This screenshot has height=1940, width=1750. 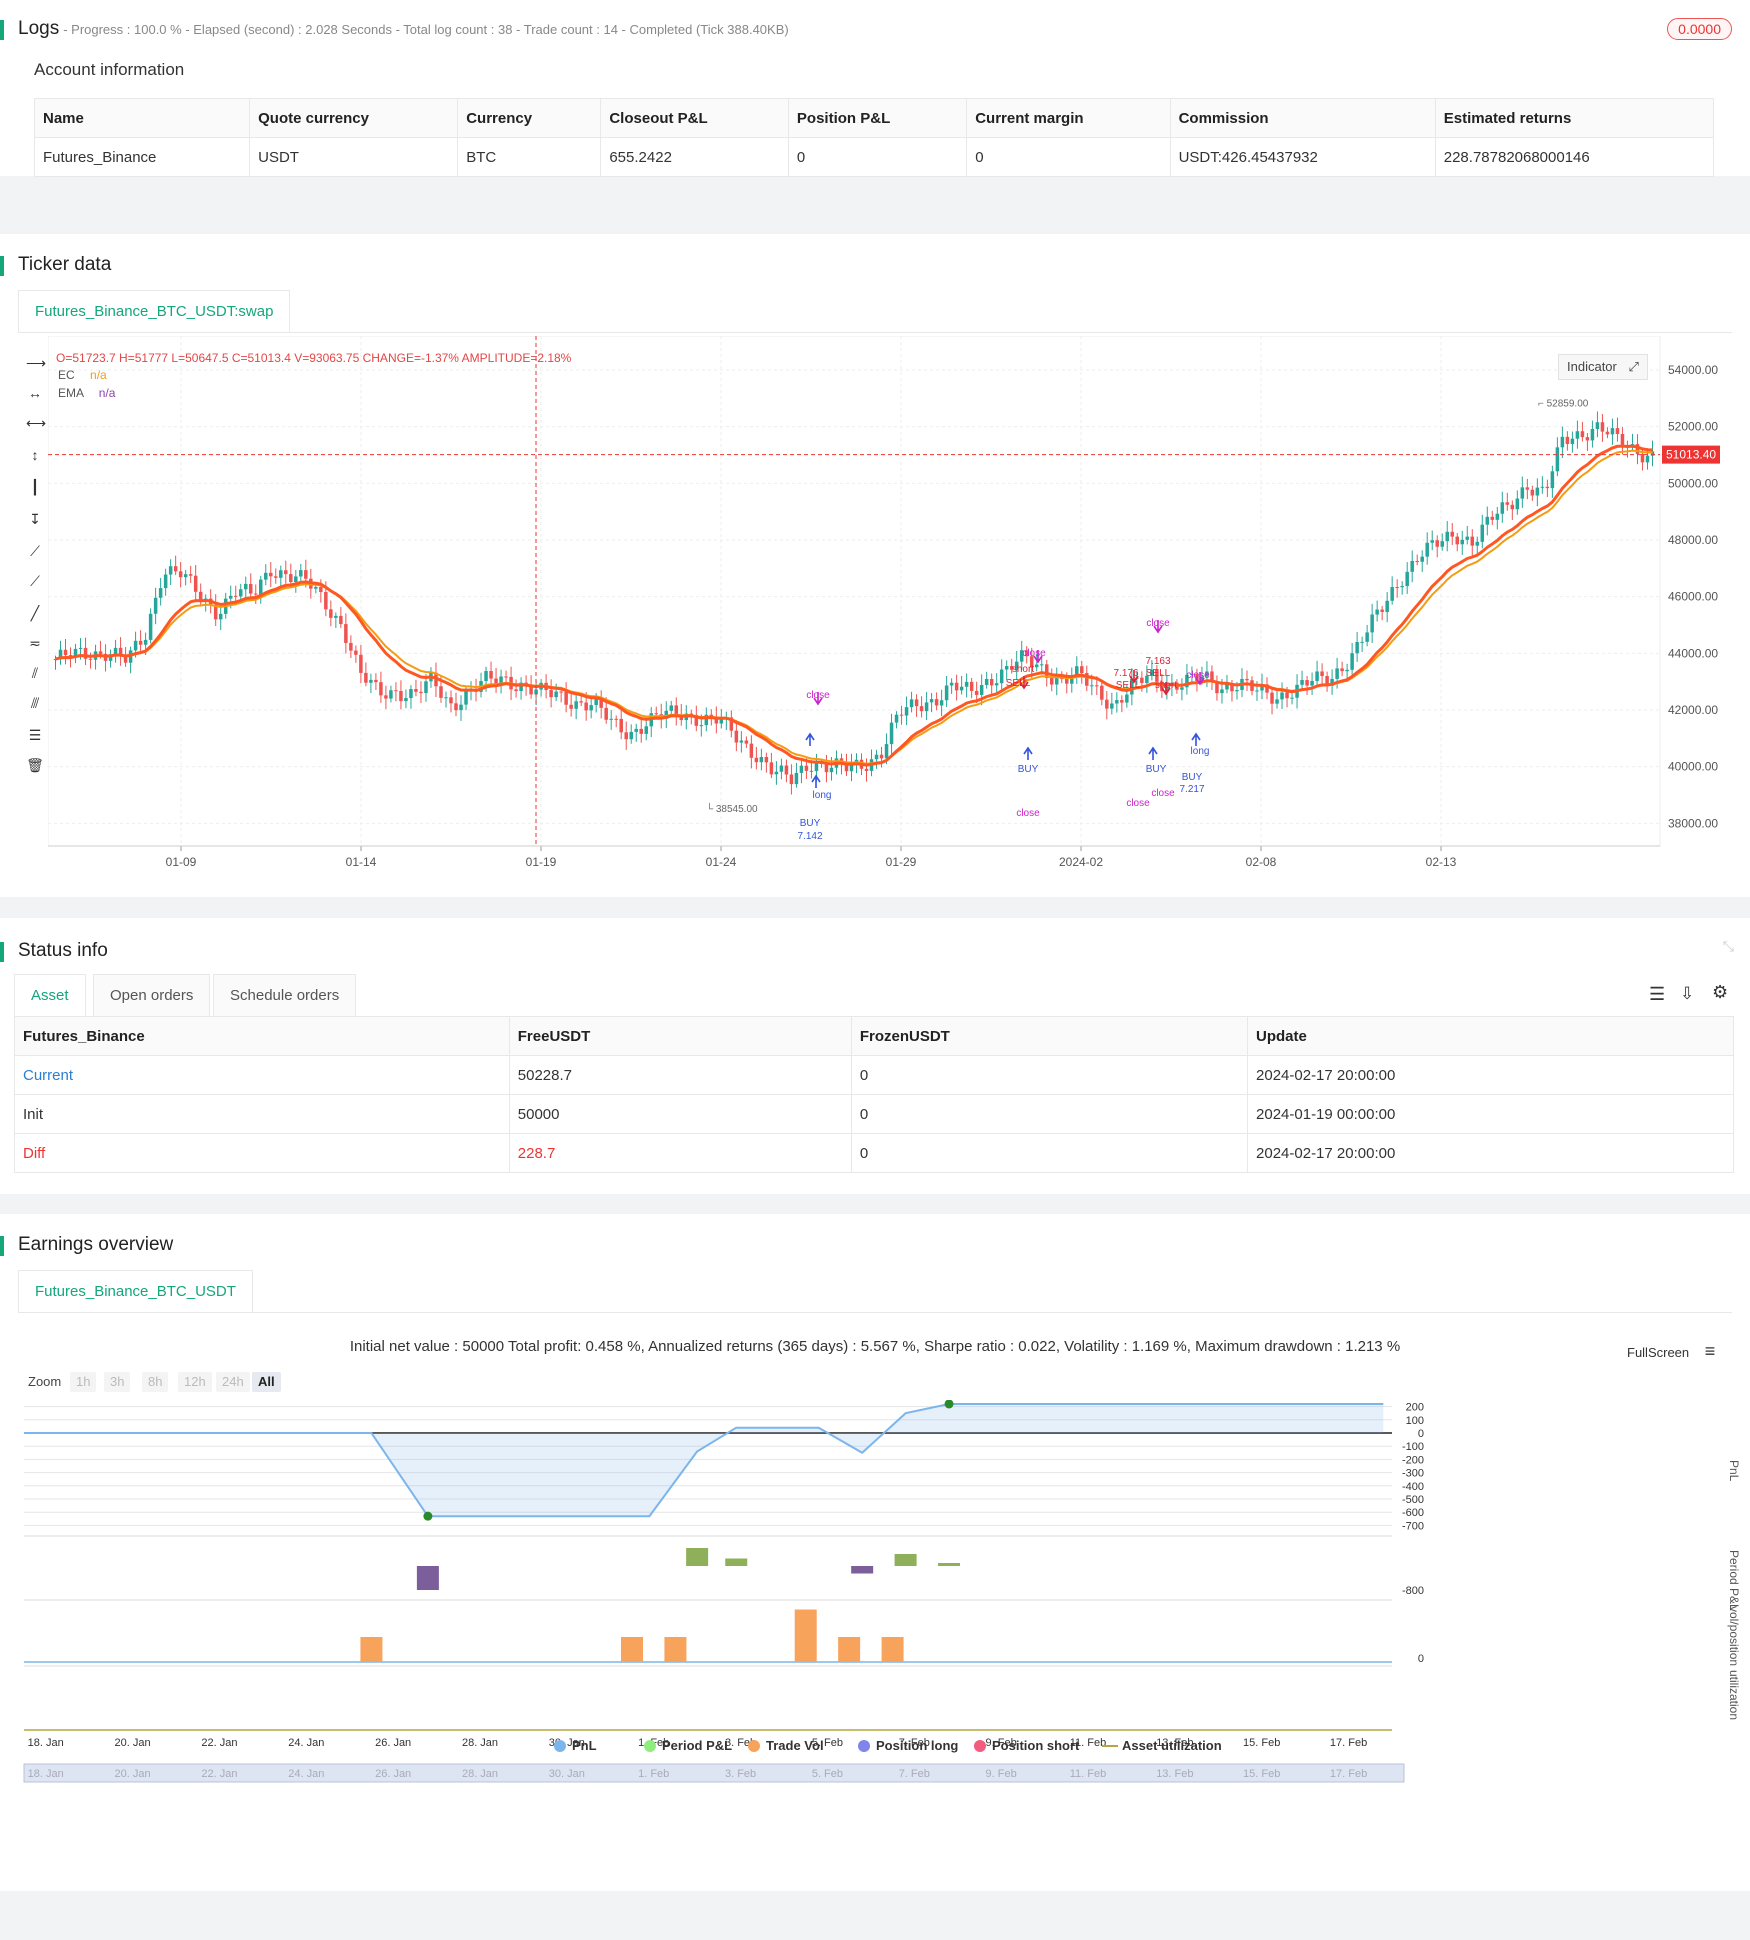 What do you see at coordinates (285, 995) in the screenshot?
I see `tab-schedule-orders: Schedule orders` at bounding box center [285, 995].